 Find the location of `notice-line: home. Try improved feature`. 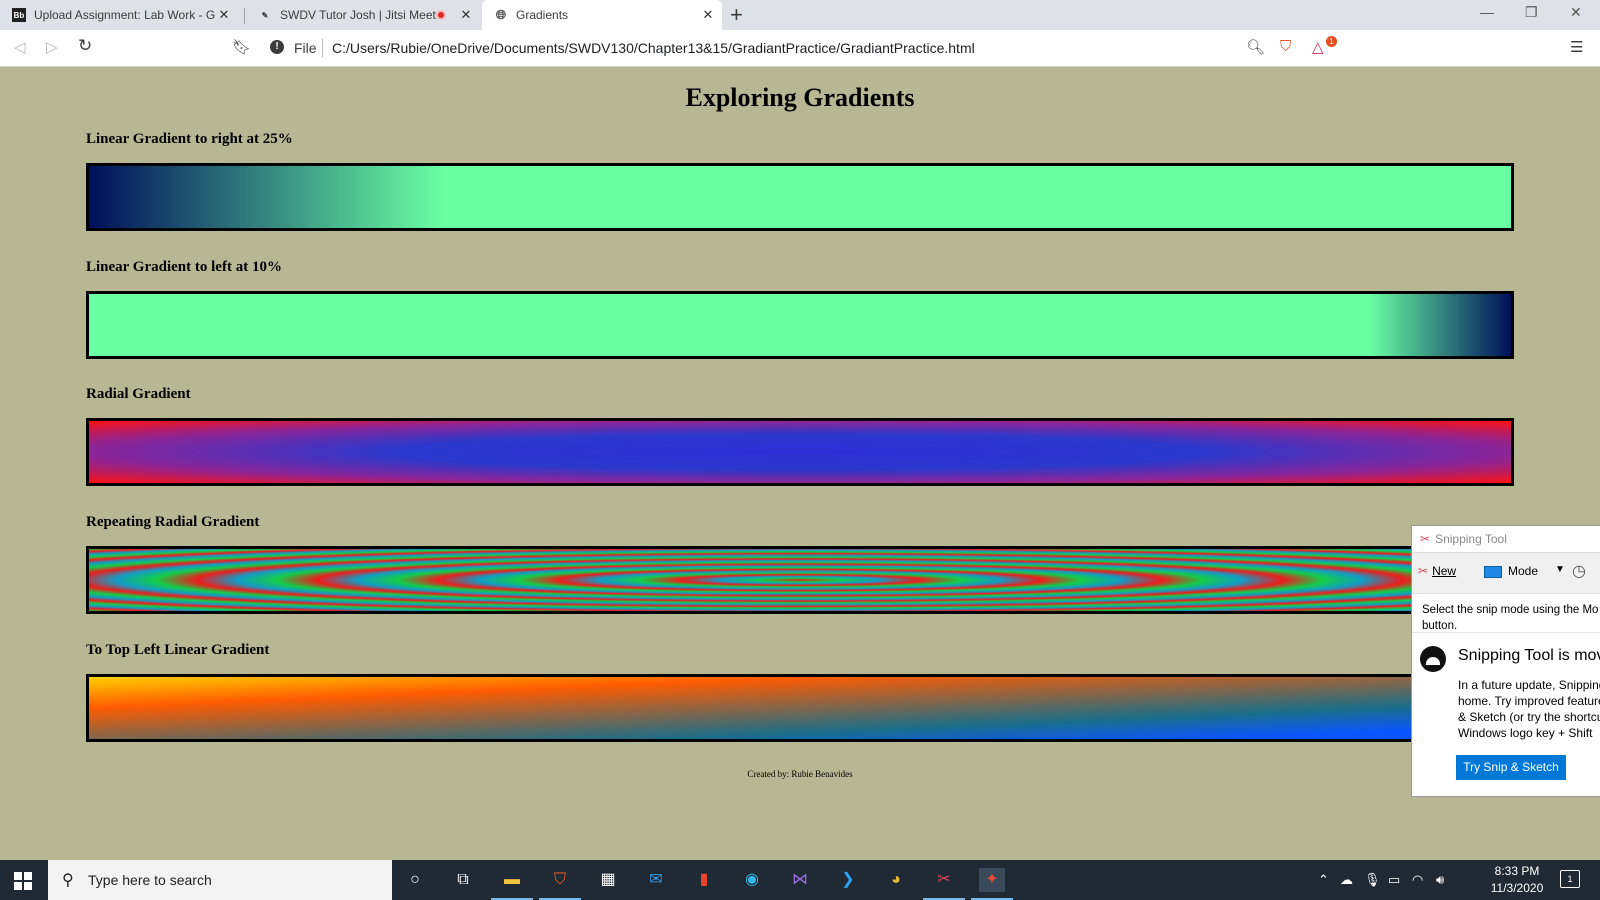

notice-line: home. Try improved feature is located at coordinates (1529, 701).